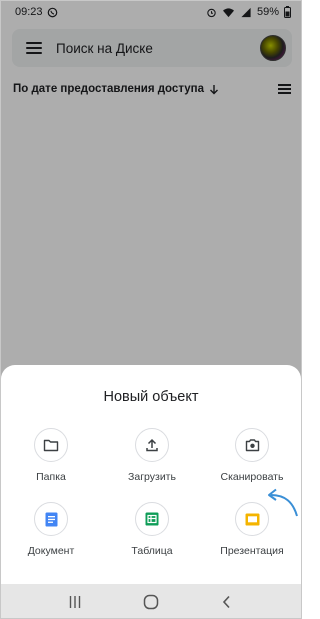 Image resolution: width=320 pixels, height=619 pixels. I want to click on sort-label: По дате предоставления доступа, so click(108, 89).